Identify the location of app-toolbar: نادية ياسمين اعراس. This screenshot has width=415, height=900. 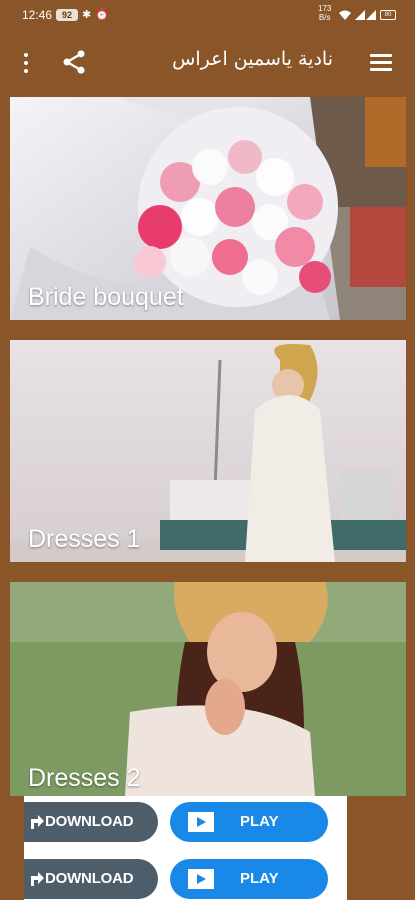
(207, 62).